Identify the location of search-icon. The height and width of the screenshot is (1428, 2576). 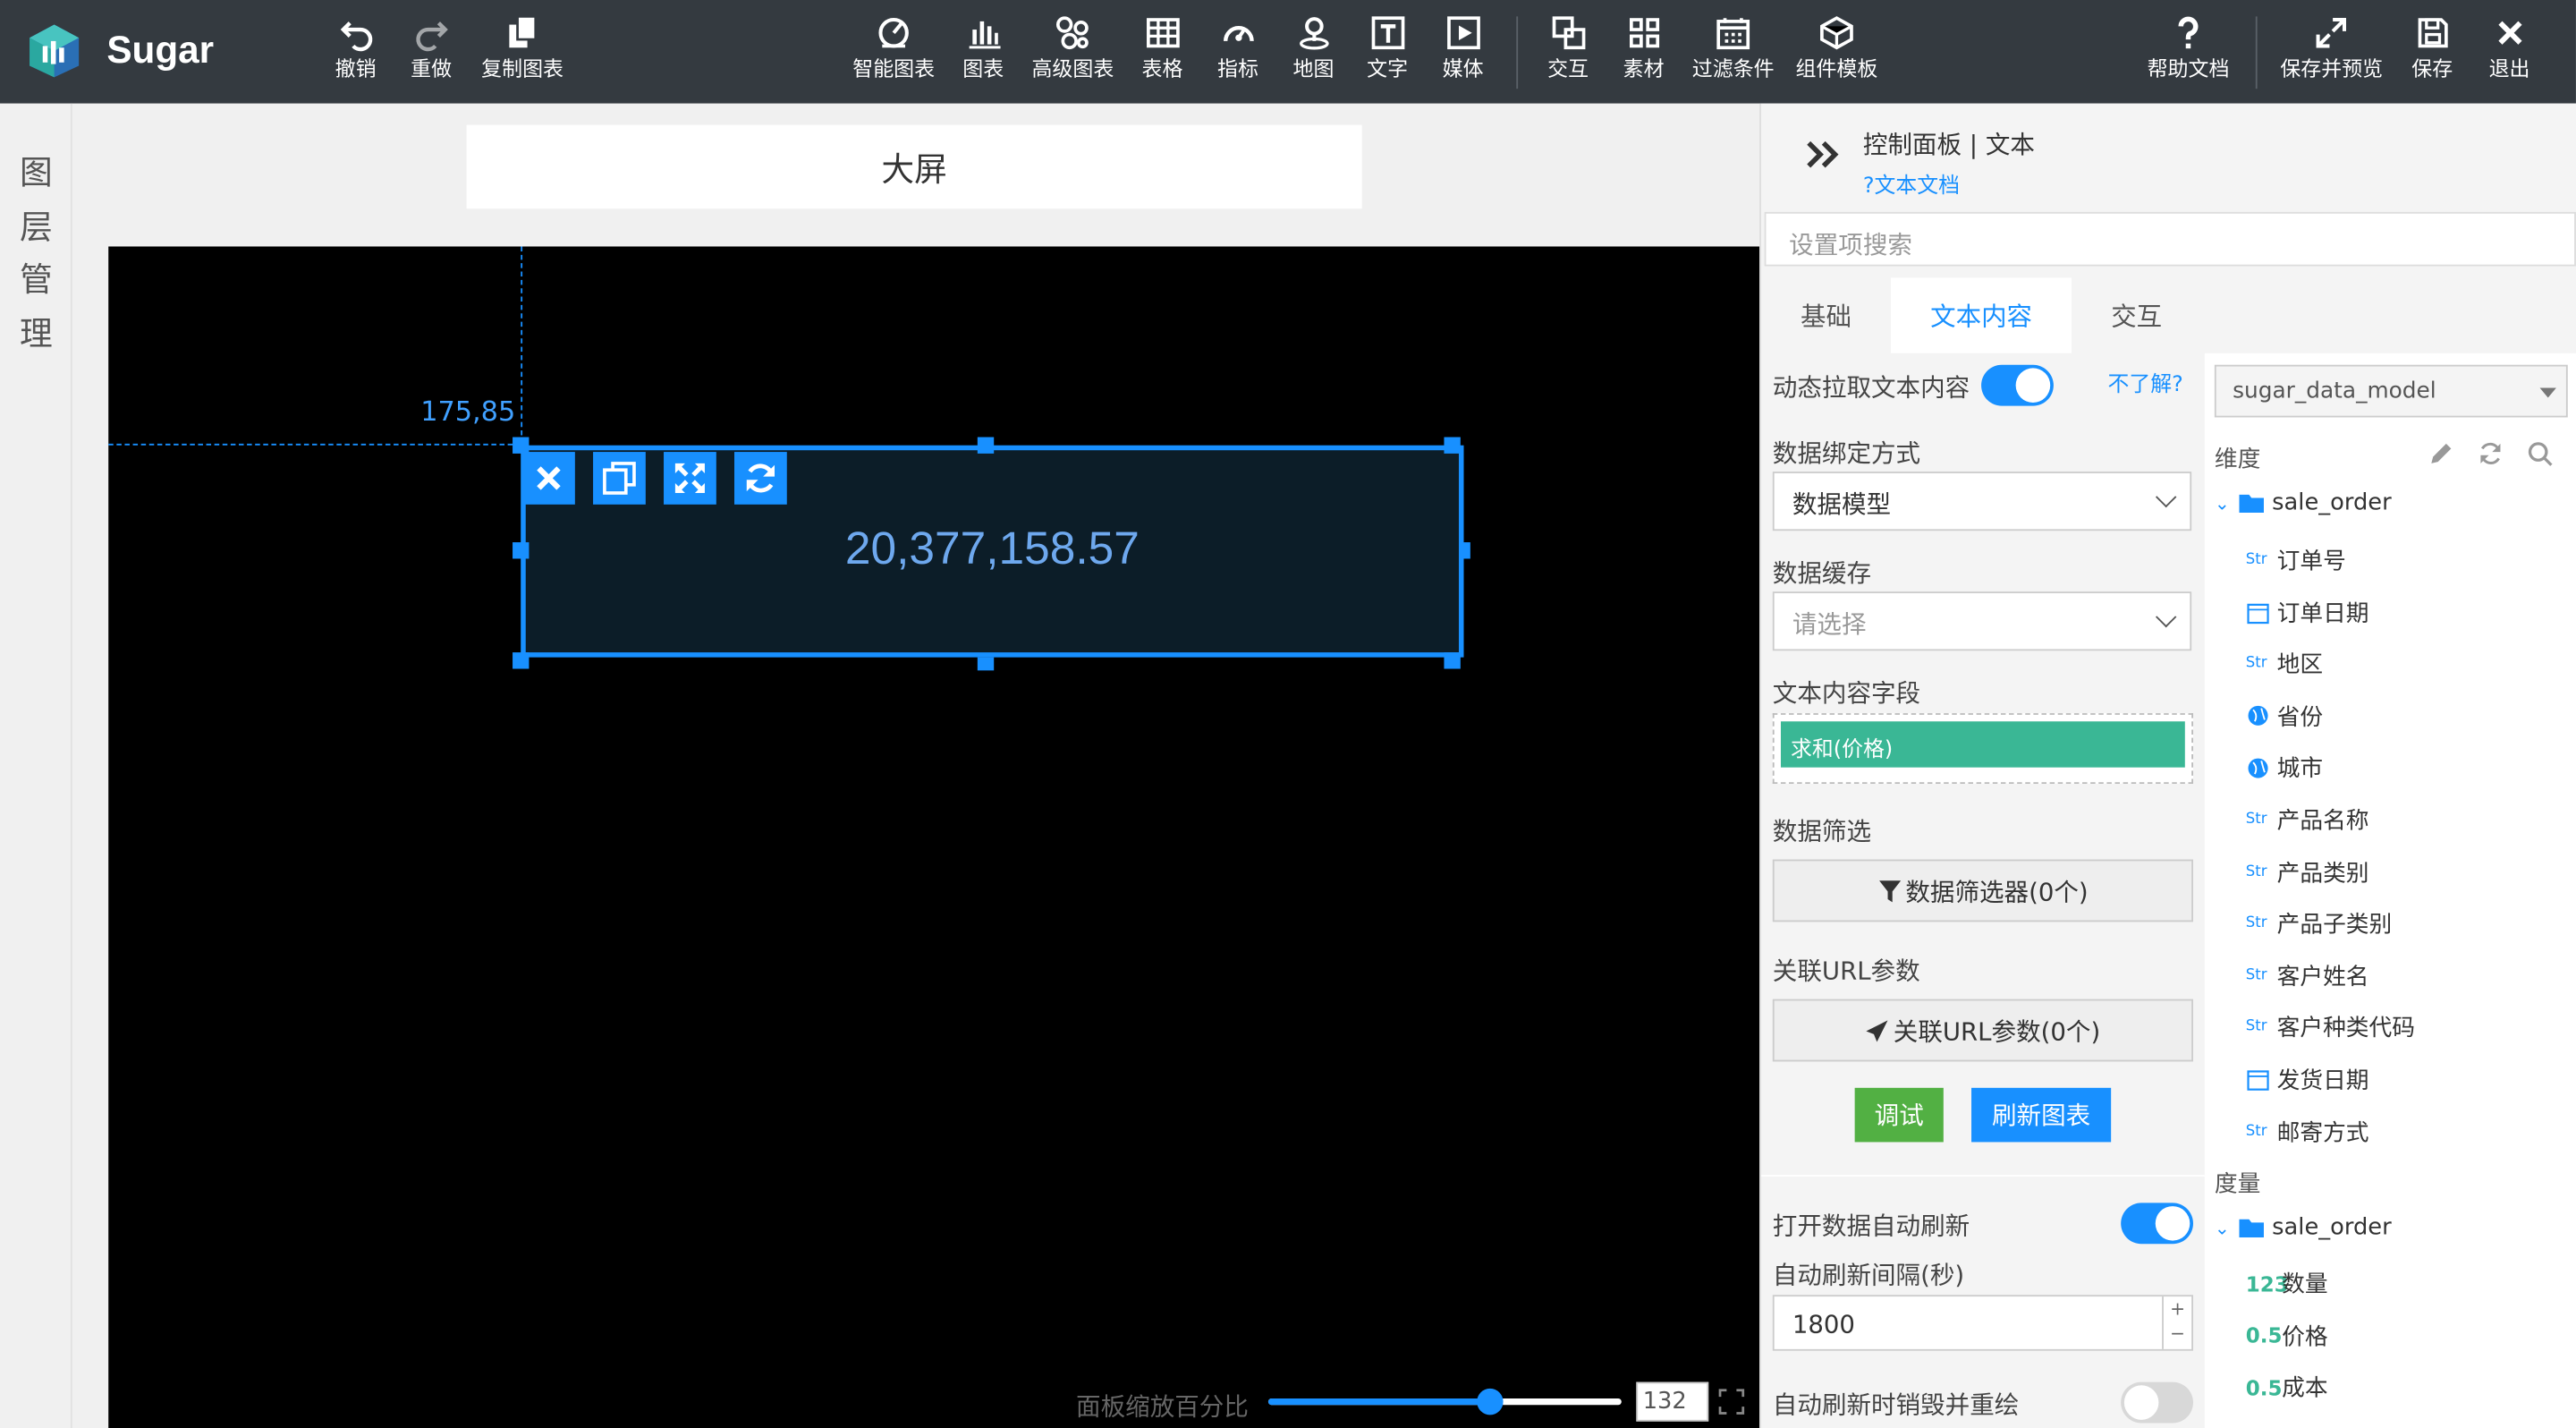
(2540, 453).